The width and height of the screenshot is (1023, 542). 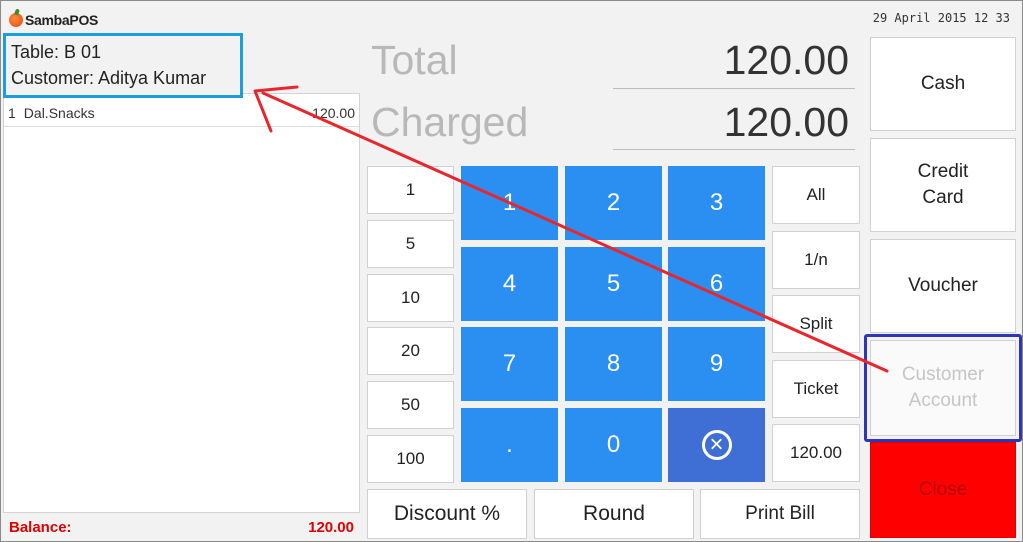 I want to click on numpad-key-8: 8, so click(x=613, y=364).